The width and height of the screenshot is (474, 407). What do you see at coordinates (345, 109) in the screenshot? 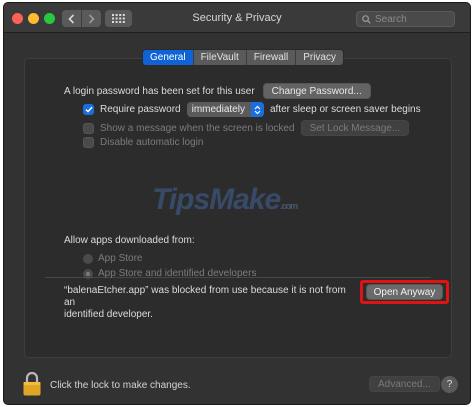
I see `require-password-suffix: after sleep or screen saver begins` at bounding box center [345, 109].